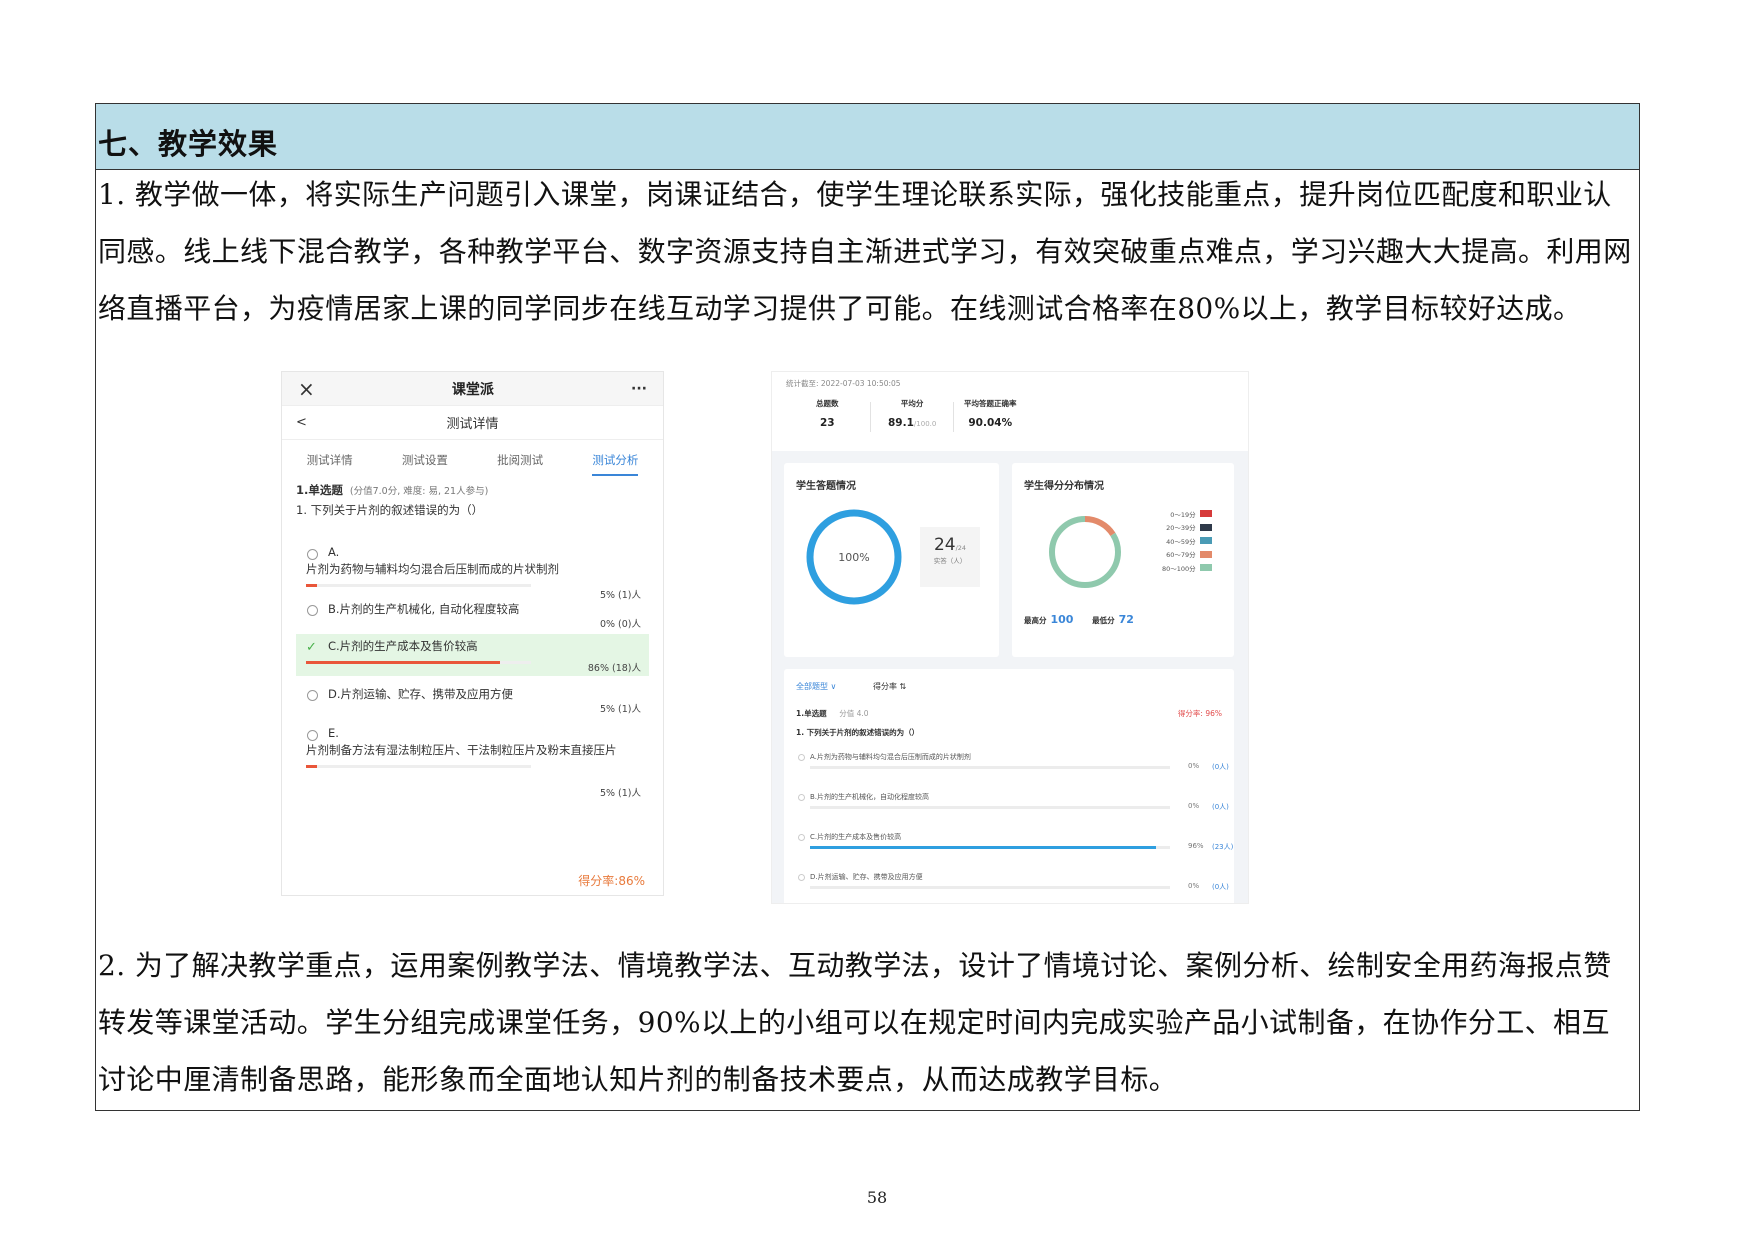  What do you see at coordinates (826, 486) in the screenshot?
I see `card-title: 学生答题情况` at bounding box center [826, 486].